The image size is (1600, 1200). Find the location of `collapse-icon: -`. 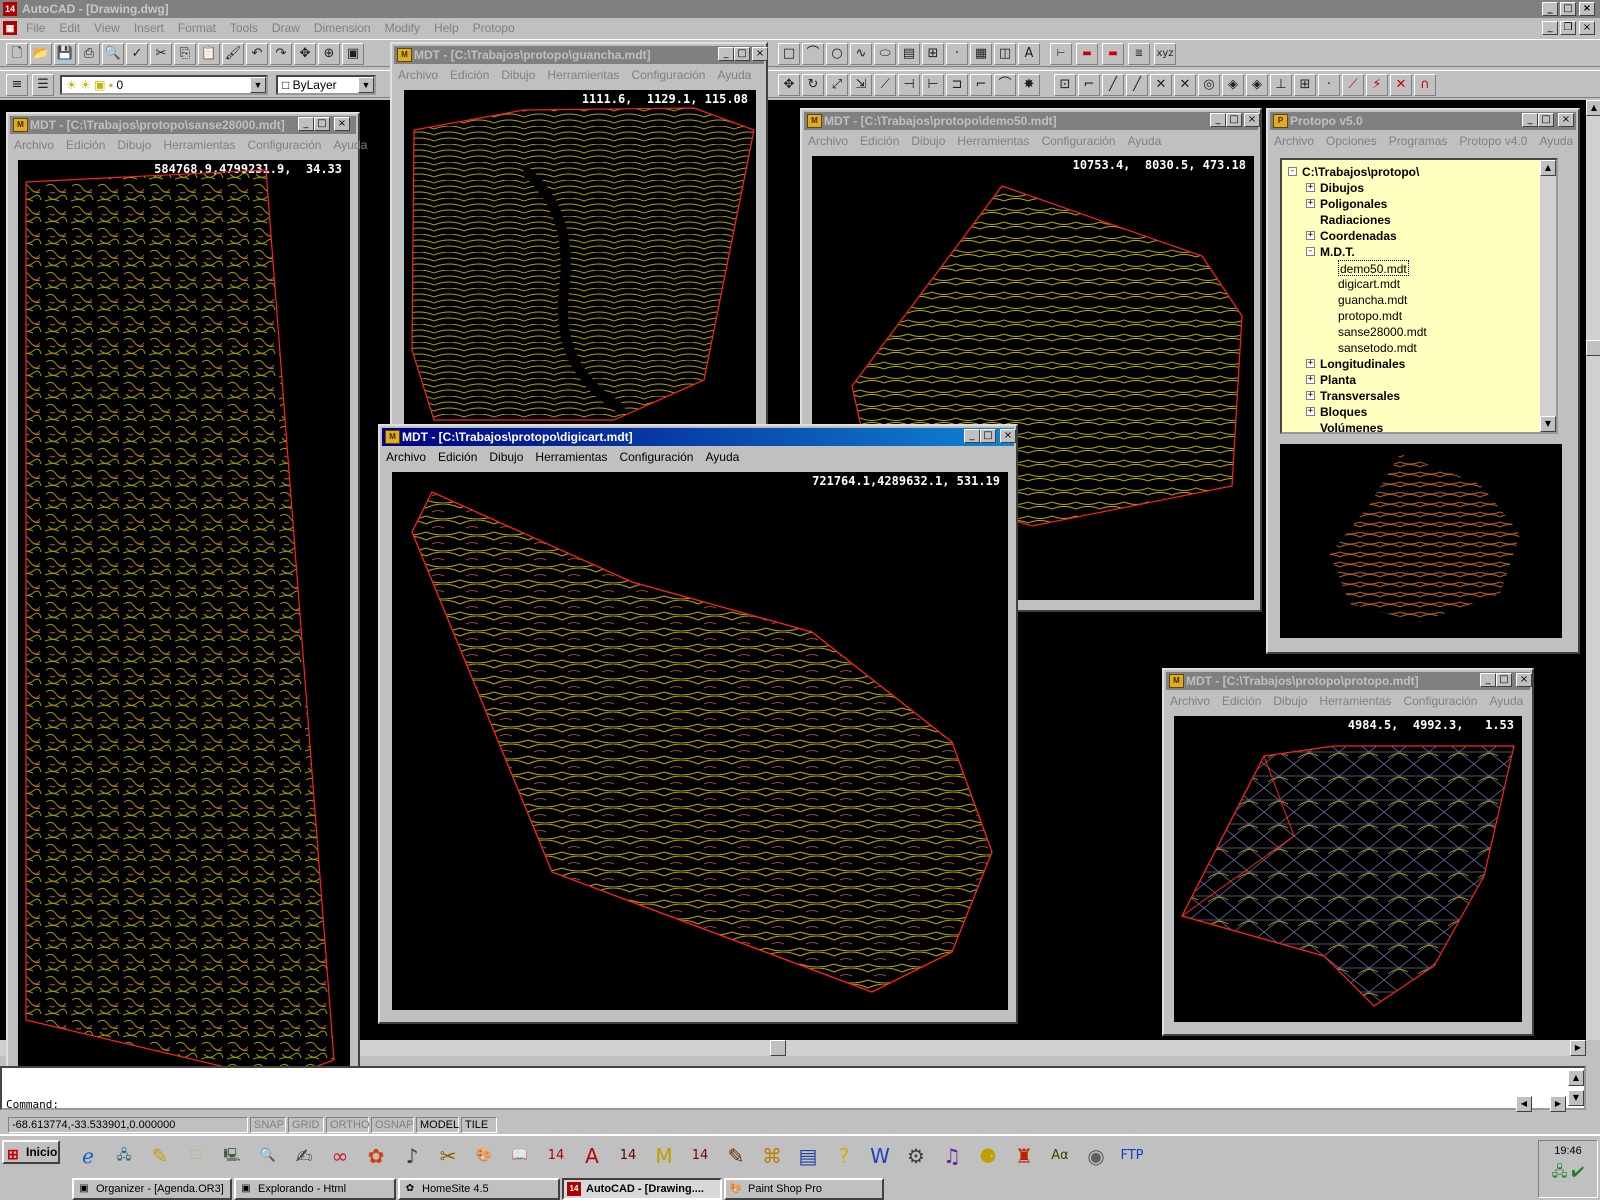

collapse-icon: - is located at coordinates (1292, 171).